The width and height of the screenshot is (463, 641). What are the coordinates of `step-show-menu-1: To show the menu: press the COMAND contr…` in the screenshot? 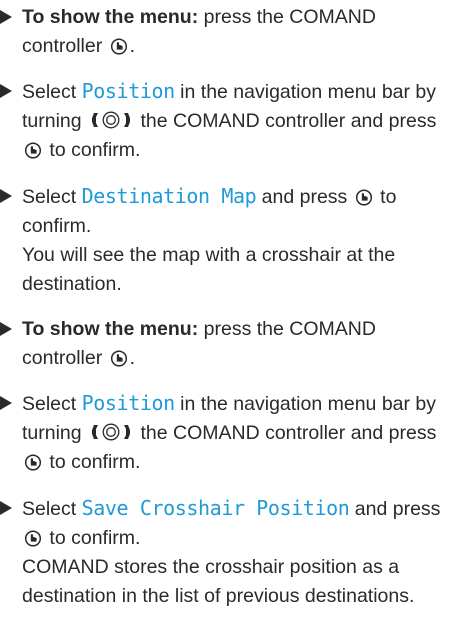 It's located at (230, 32).